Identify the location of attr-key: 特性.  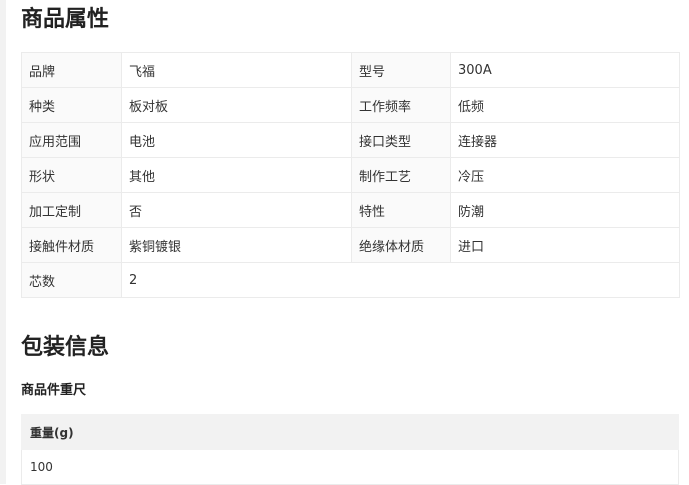
(401, 210).